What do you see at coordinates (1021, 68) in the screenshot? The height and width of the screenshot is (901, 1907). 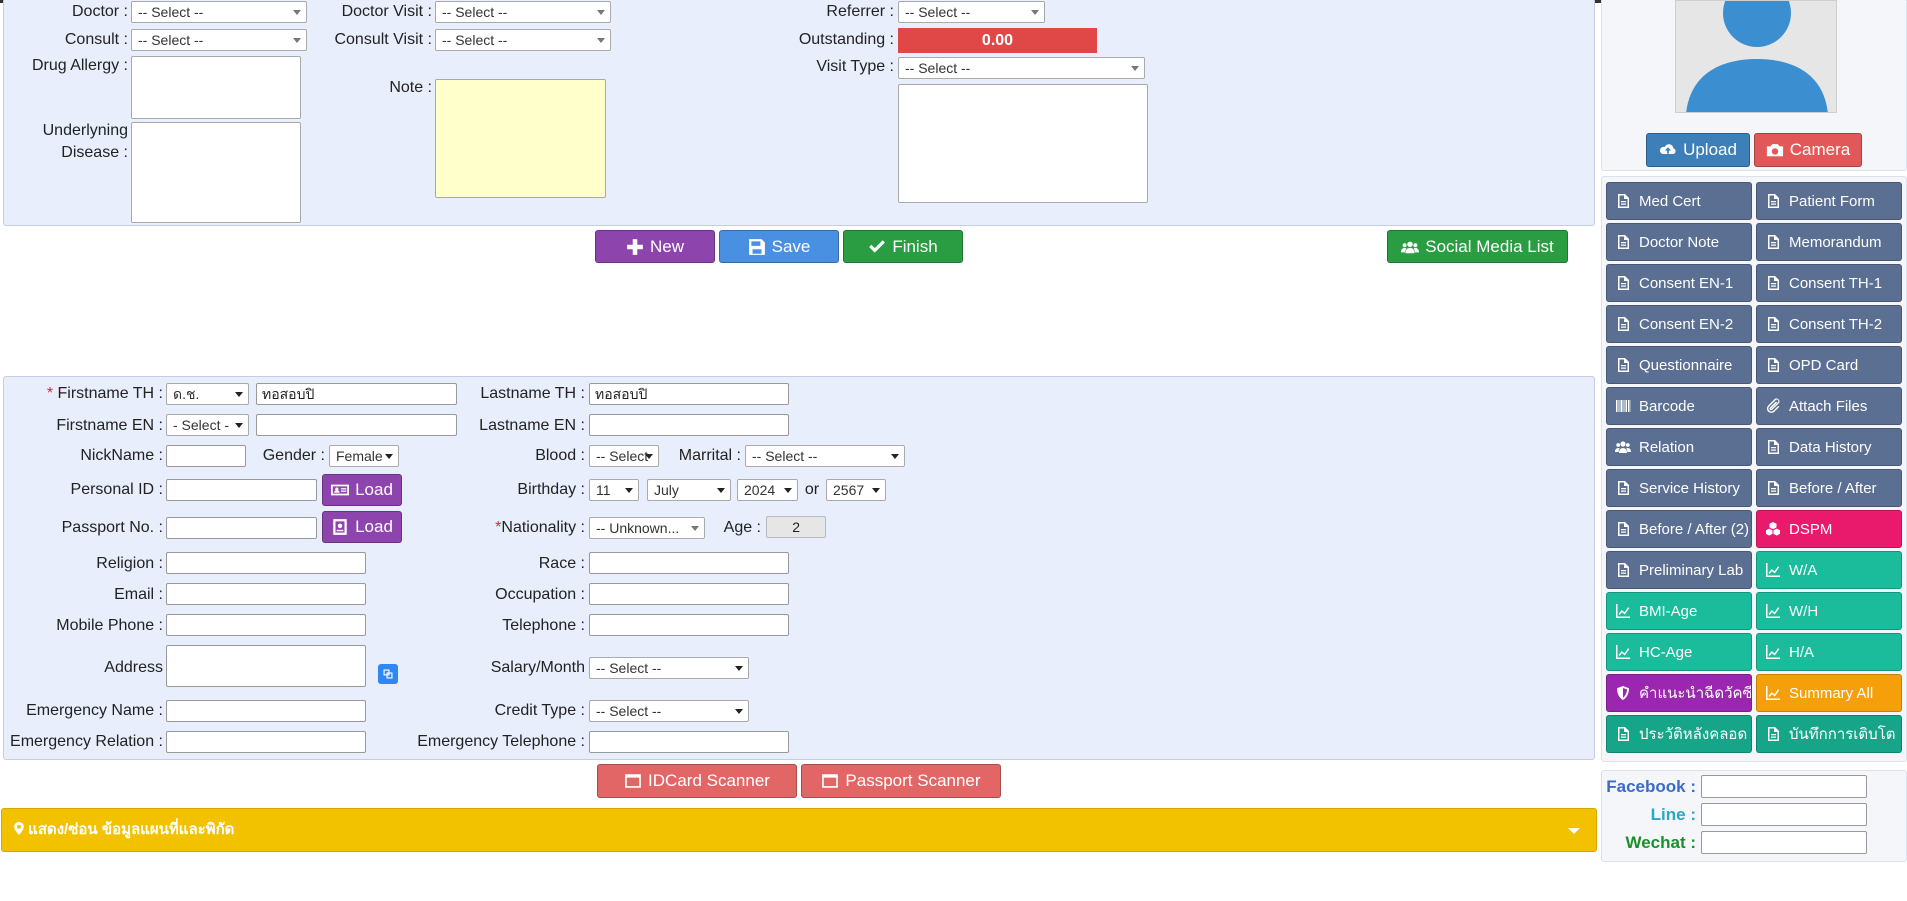 I see `visit-type-select: -- Select --` at bounding box center [1021, 68].